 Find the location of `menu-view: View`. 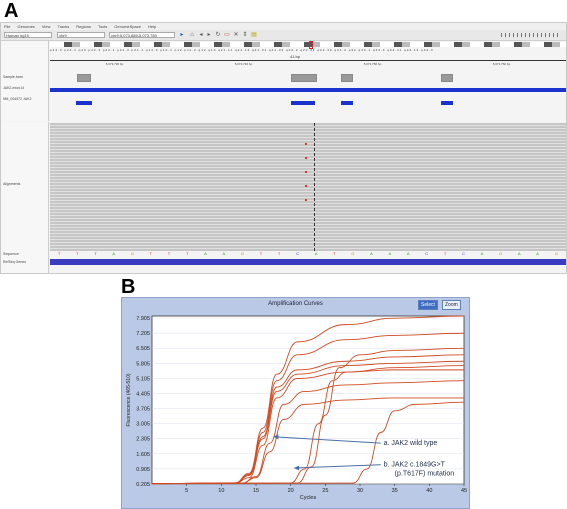

menu-view: View is located at coordinates (46, 26).